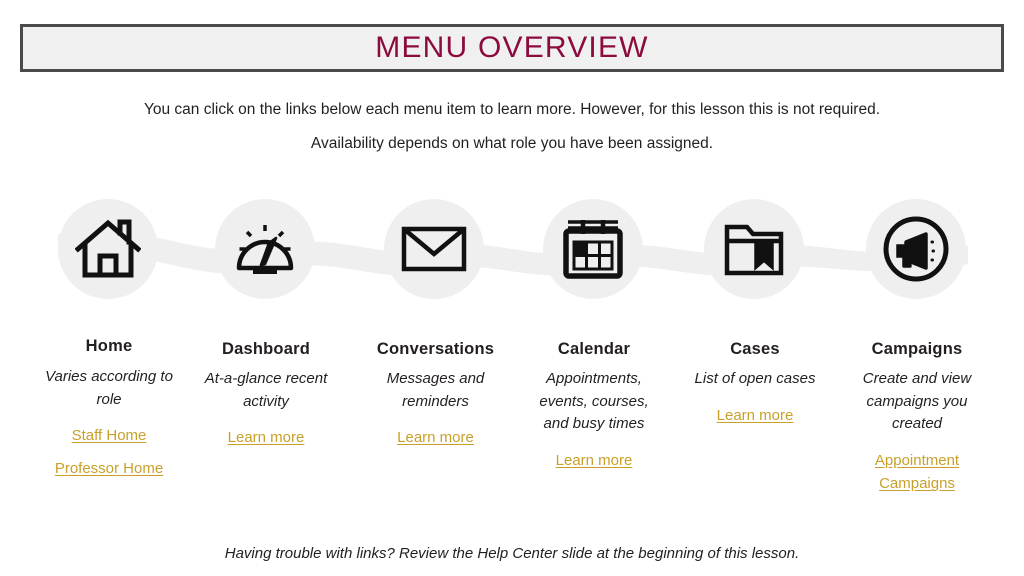 Image resolution: width=1024 pixels, height=576 pixels. What do you see at coordinates (434, 249) in the screenshot?
I see `envelope-icon` at bounding box center [434, 249].